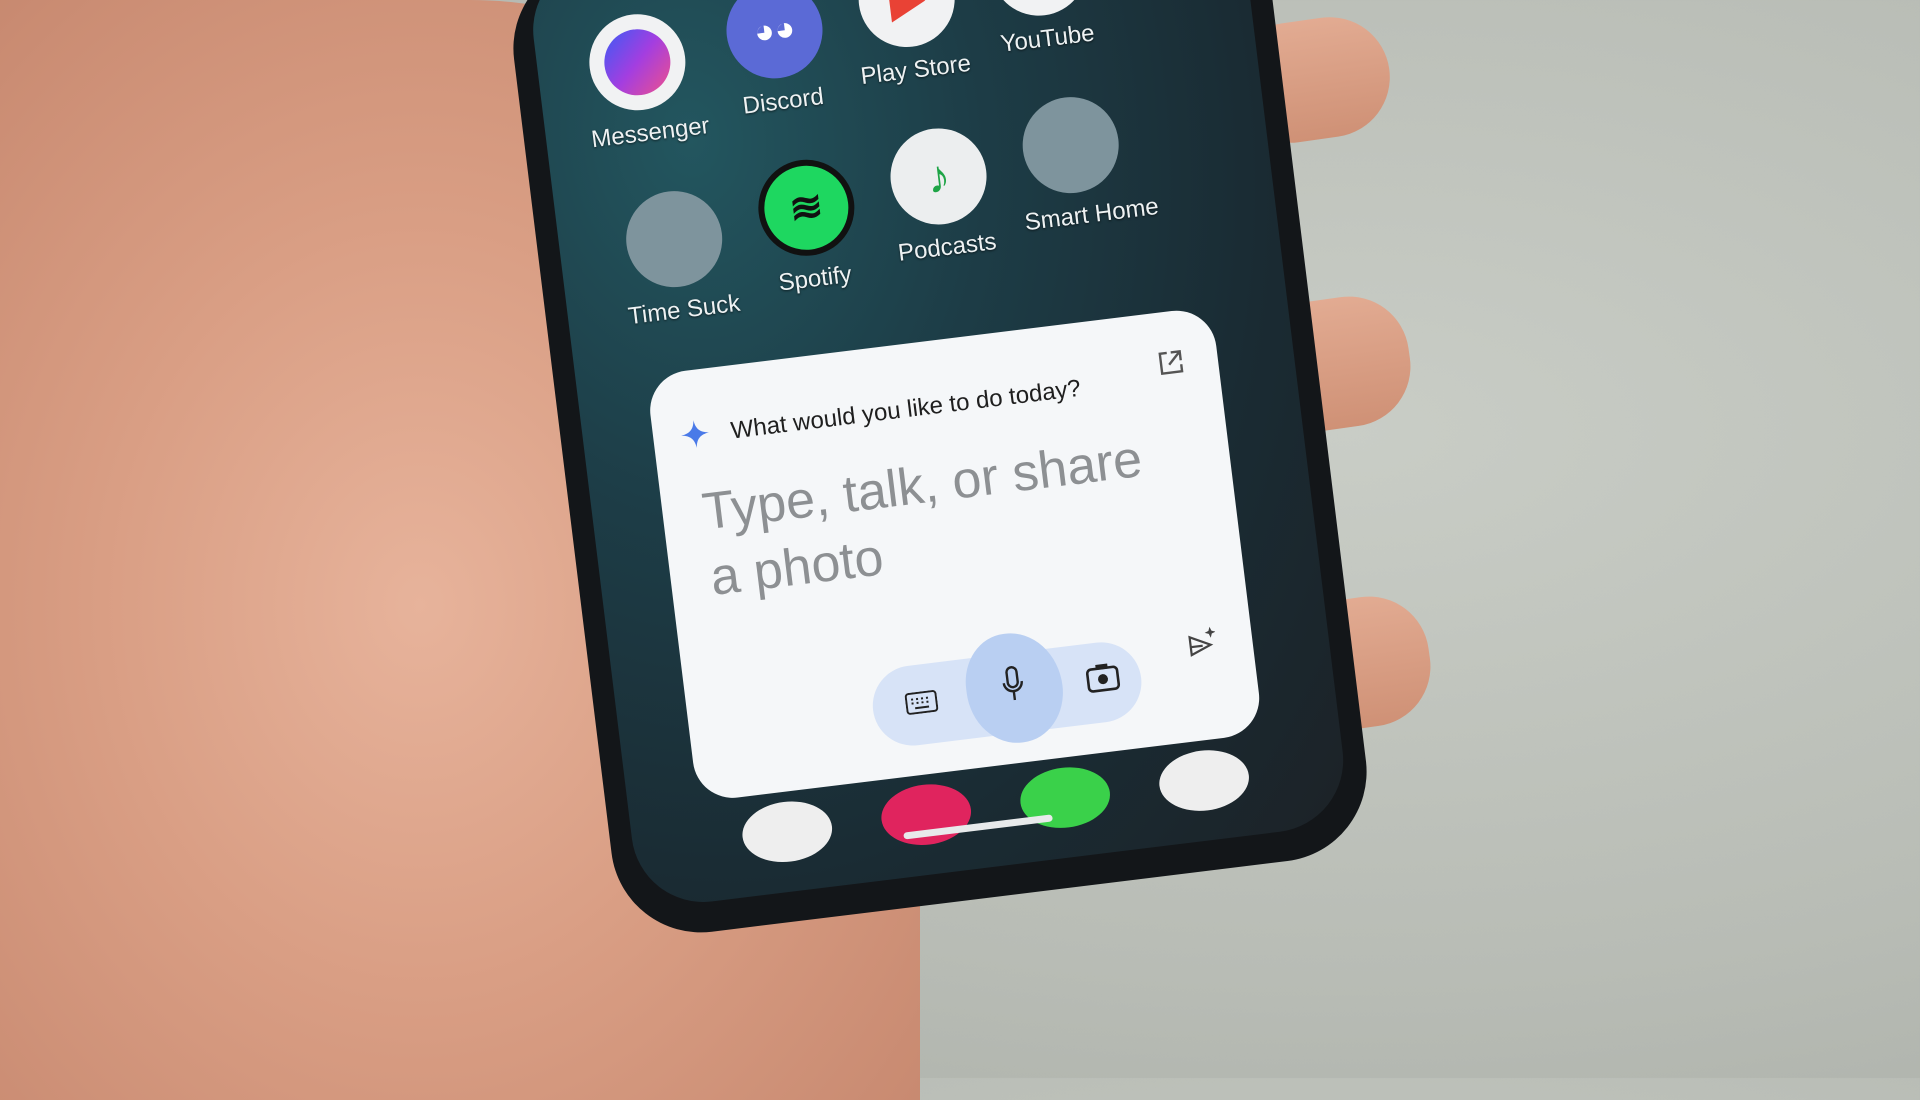 This screenshot has height=1100, width=1920. What do you see at coordinates (1102, 677) in the screenshot?
I see `camera-icon` at bounding box center [1102, 677].